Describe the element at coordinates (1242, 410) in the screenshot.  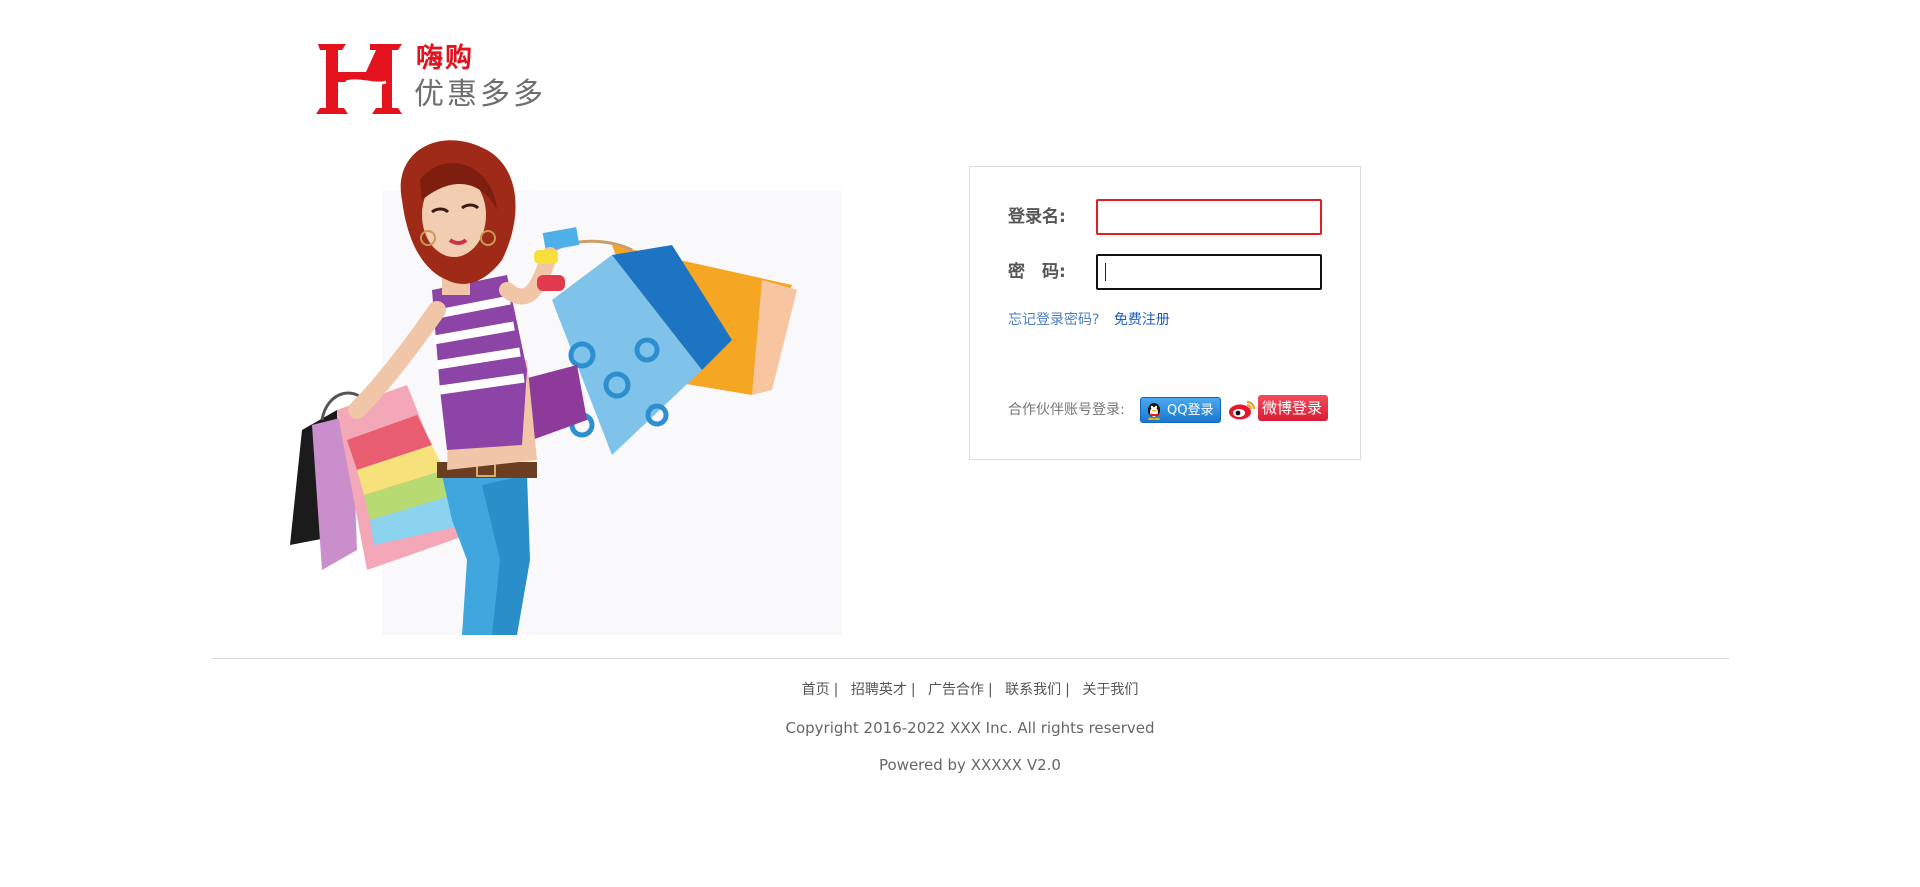
I see `weibo-icon` at that location.